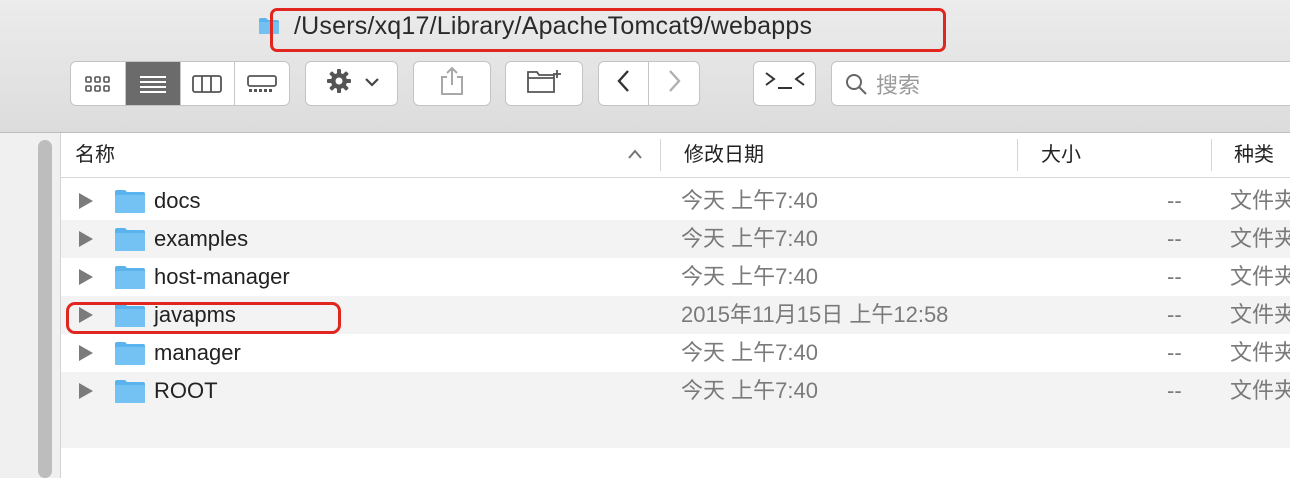  What do you see at coordinates (201, 238) in the screenshot?
I see `file-name: examples` at bounding box center [201, 238].